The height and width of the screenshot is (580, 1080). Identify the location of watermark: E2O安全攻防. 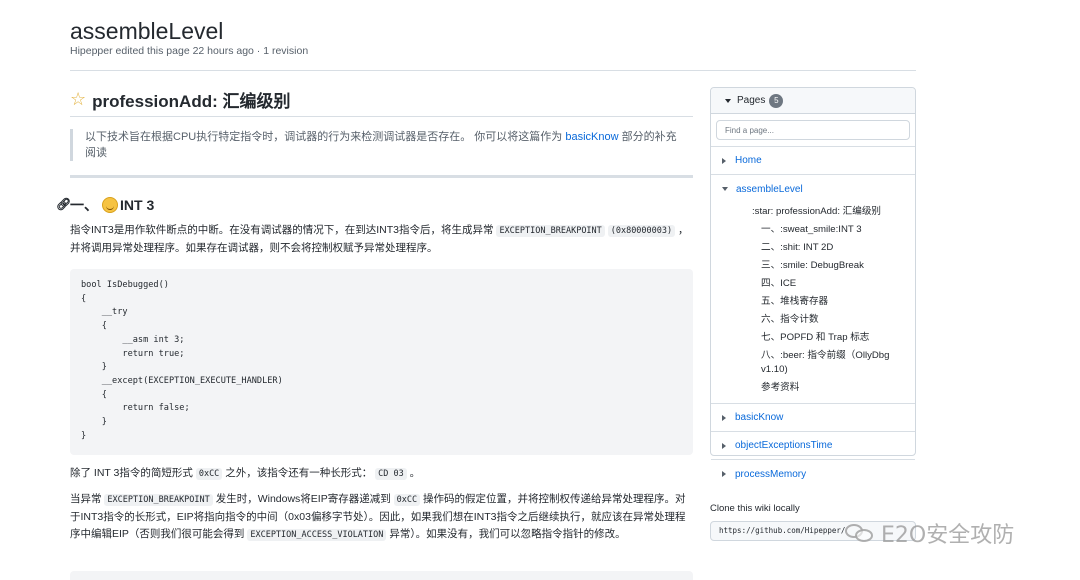
(929, 533).